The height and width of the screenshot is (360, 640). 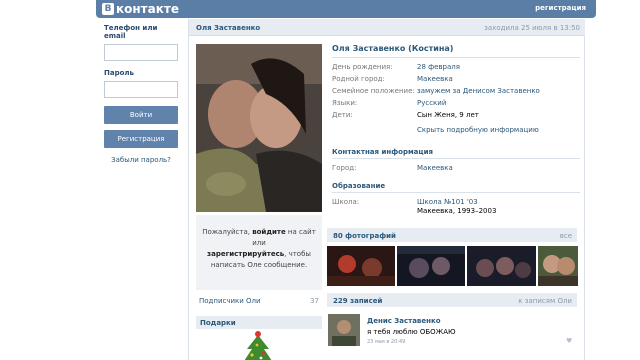 I want to click on info-row-languages: Языки: Русский, so click(x=456, y=103).